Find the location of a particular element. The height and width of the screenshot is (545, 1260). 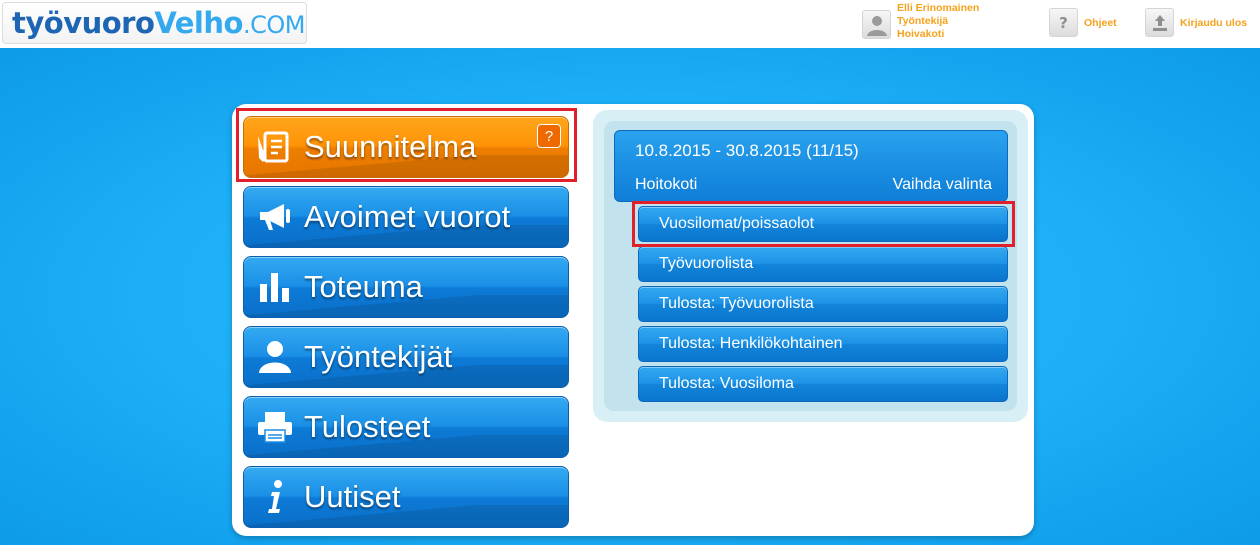

submenu-tyovuorolista: Työvuorolista is located at coordinates (823, 264).